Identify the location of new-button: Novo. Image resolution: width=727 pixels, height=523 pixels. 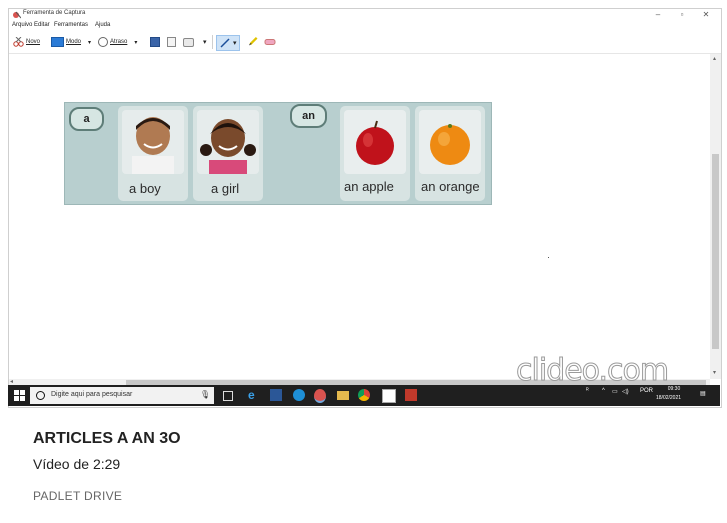
(26, 42).